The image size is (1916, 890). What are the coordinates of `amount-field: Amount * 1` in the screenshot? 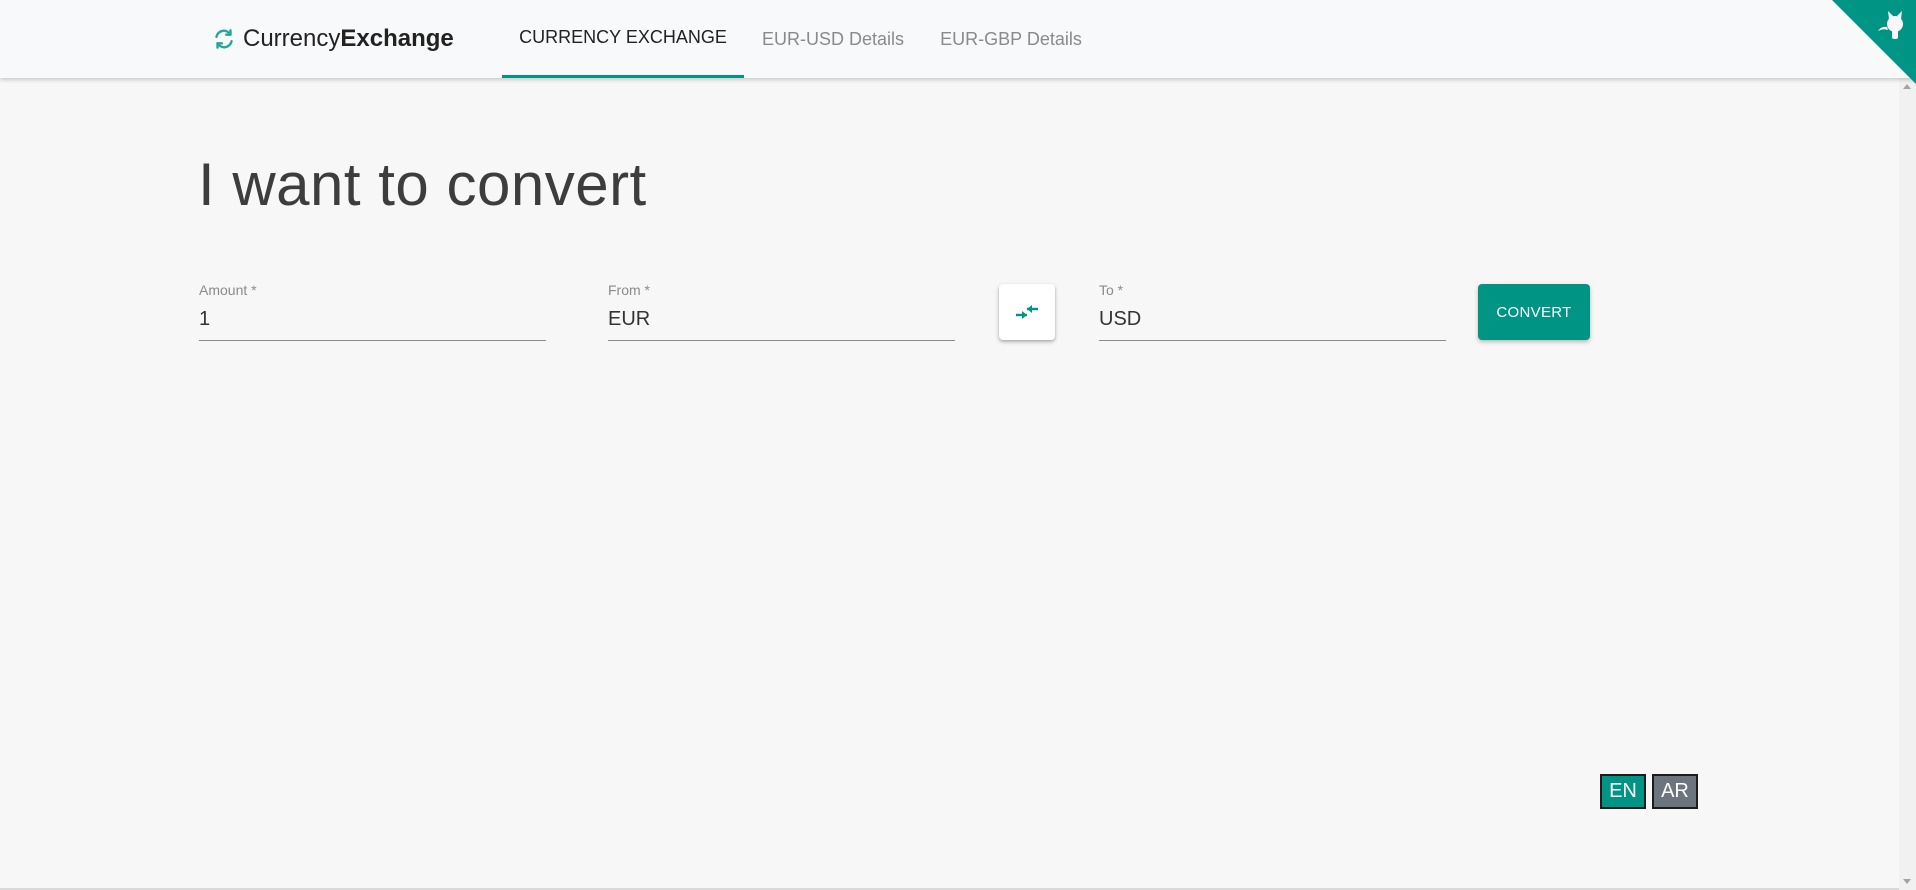 It's located at (372, 311).